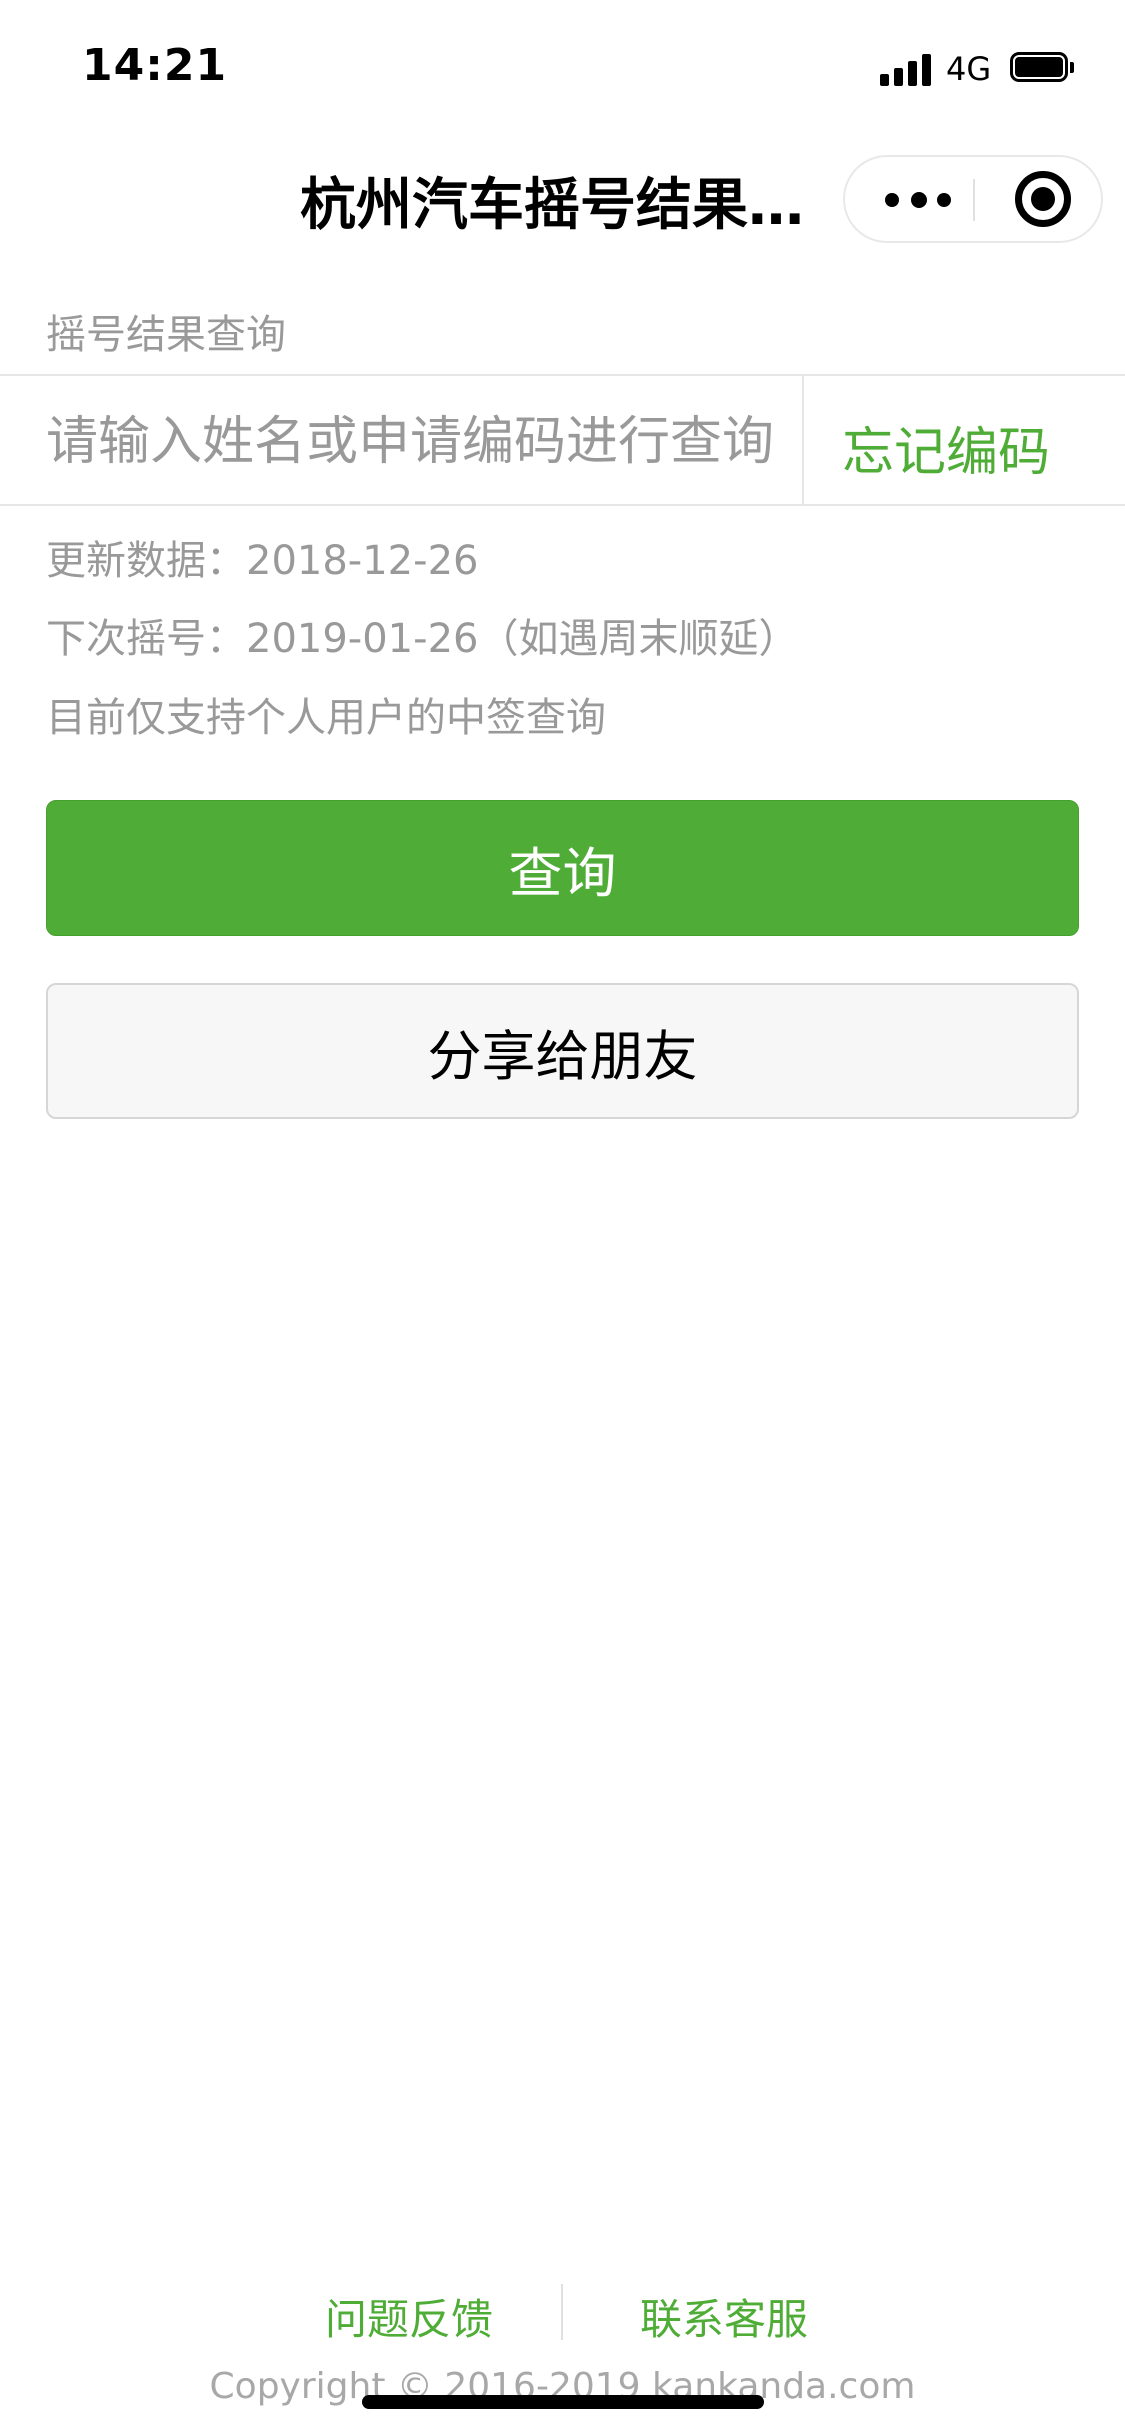  I want to click on close-icon, so click(1043, 199).